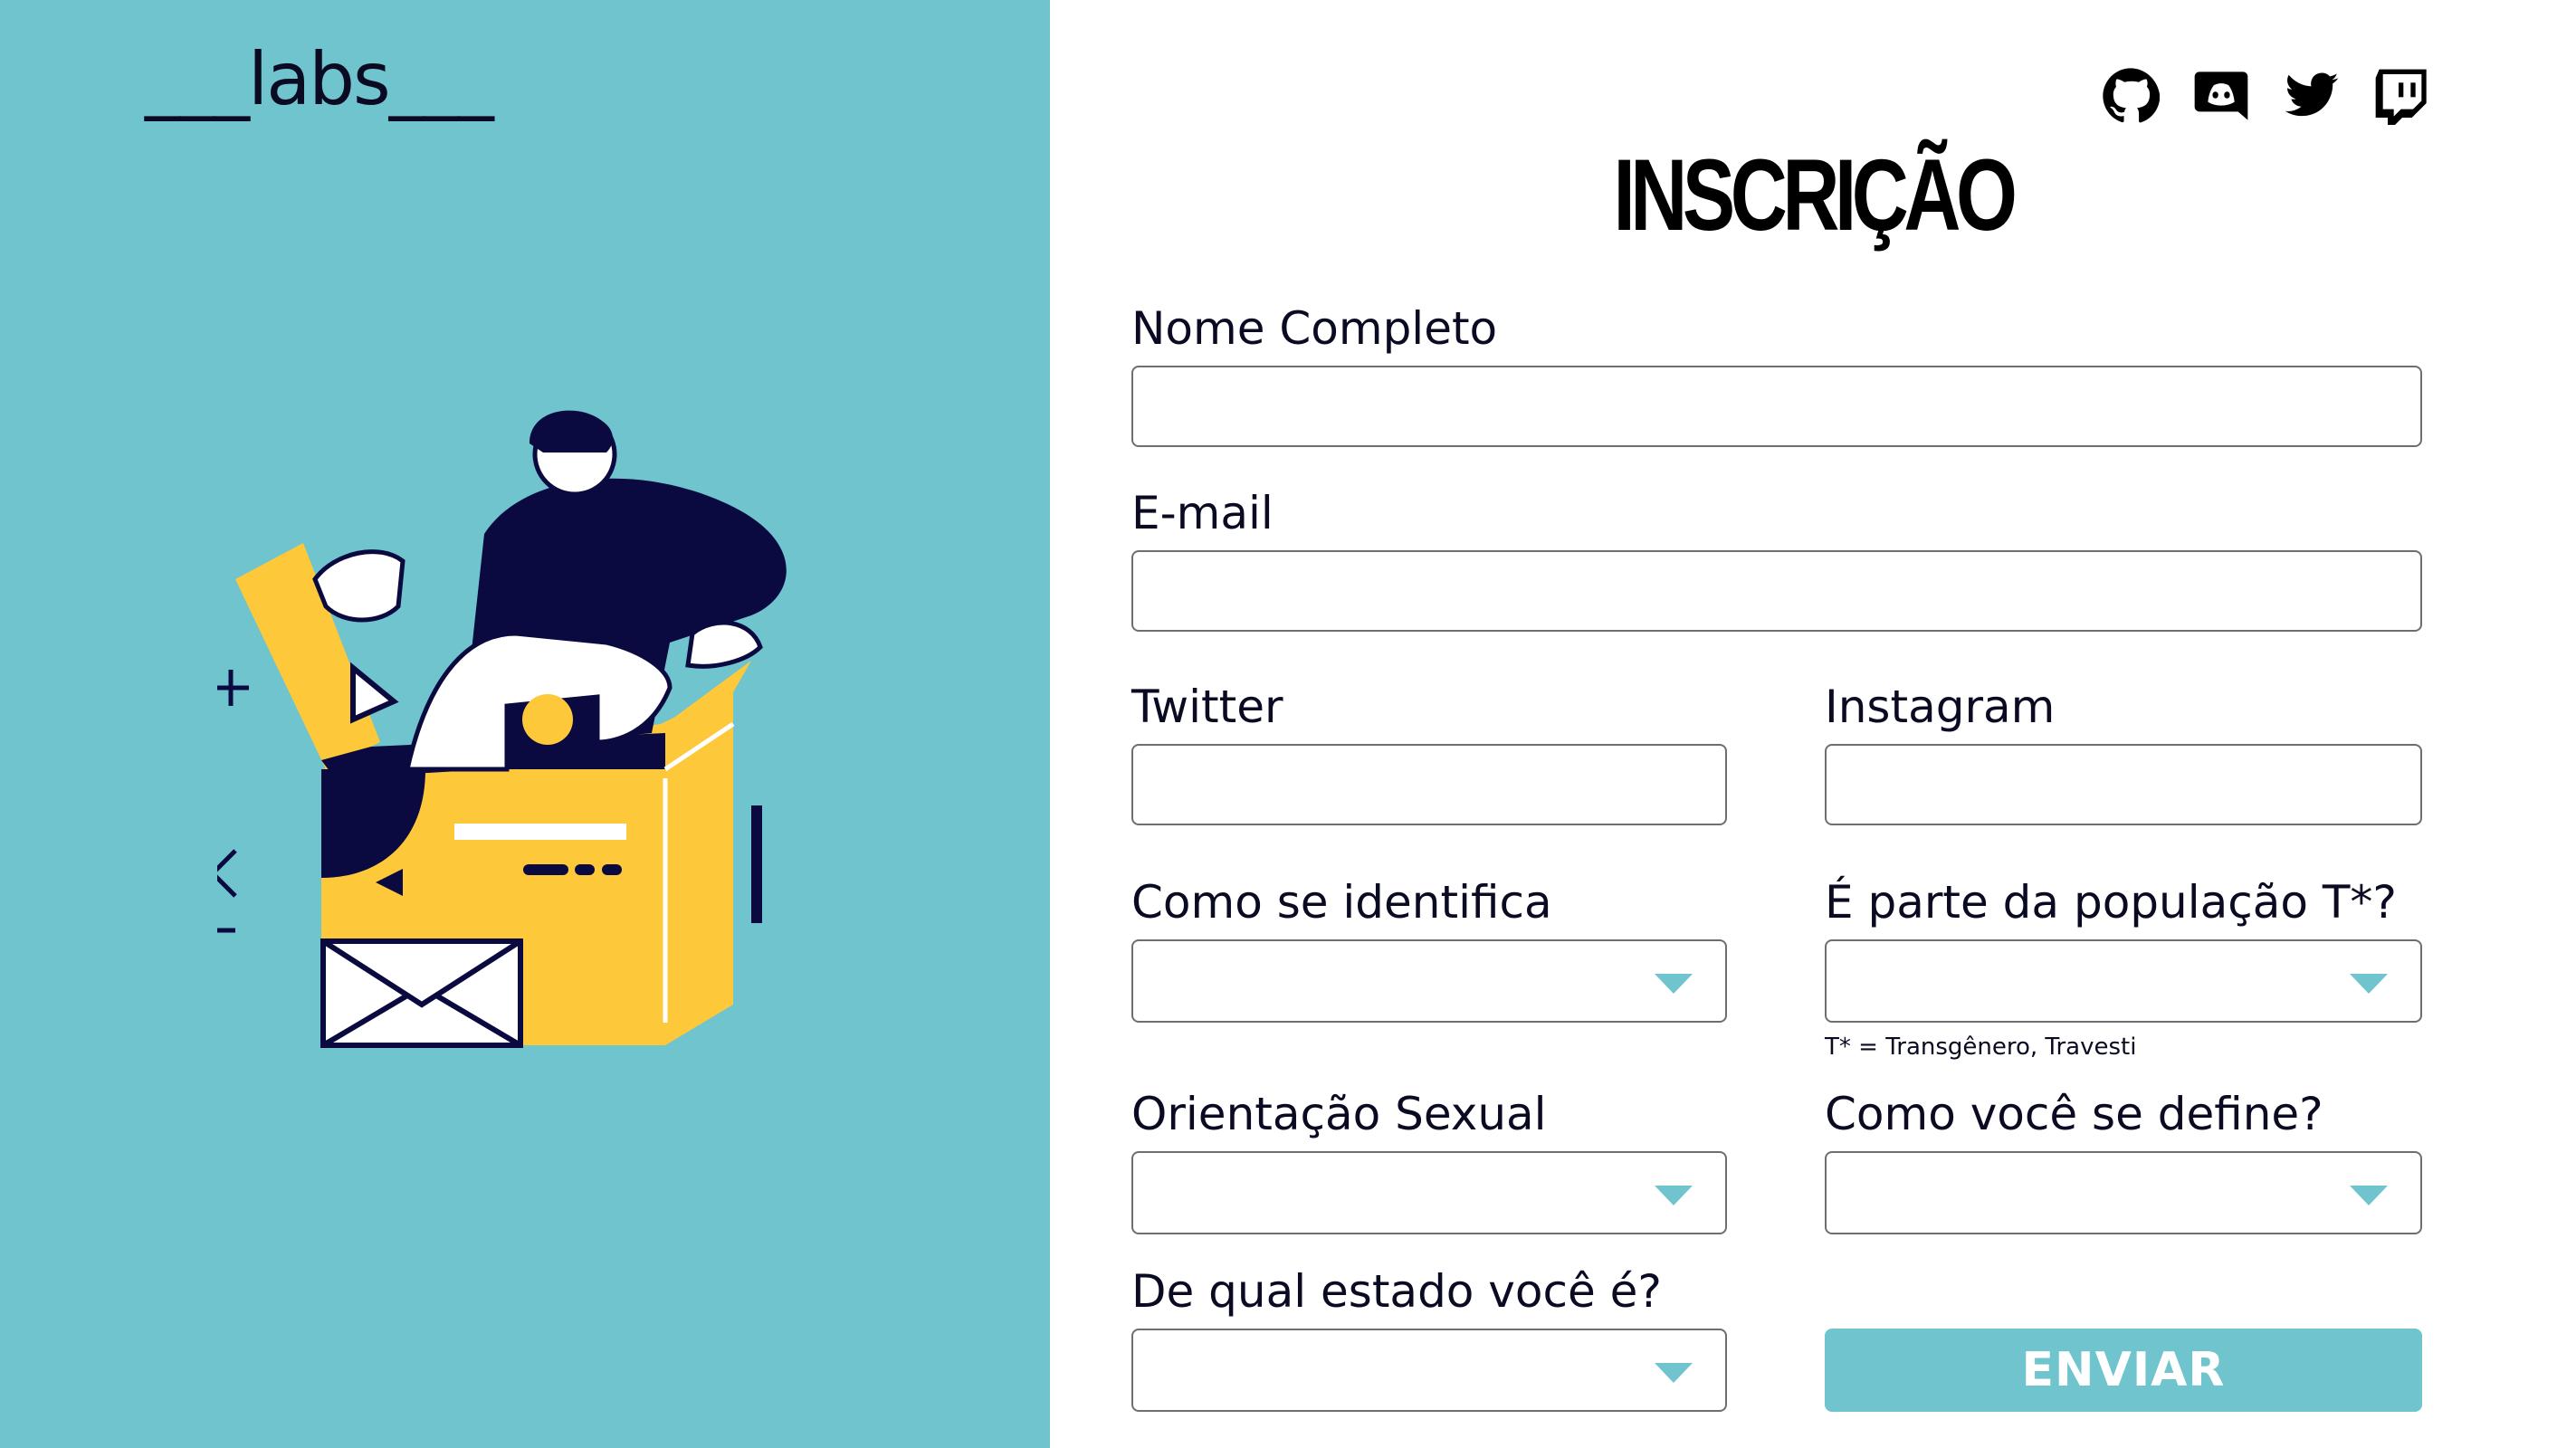 This screenshot has width=2576, height=1448. Describe the element at coordinates (2123, 785) in the screenshot. I see `instagram-input` at that location.